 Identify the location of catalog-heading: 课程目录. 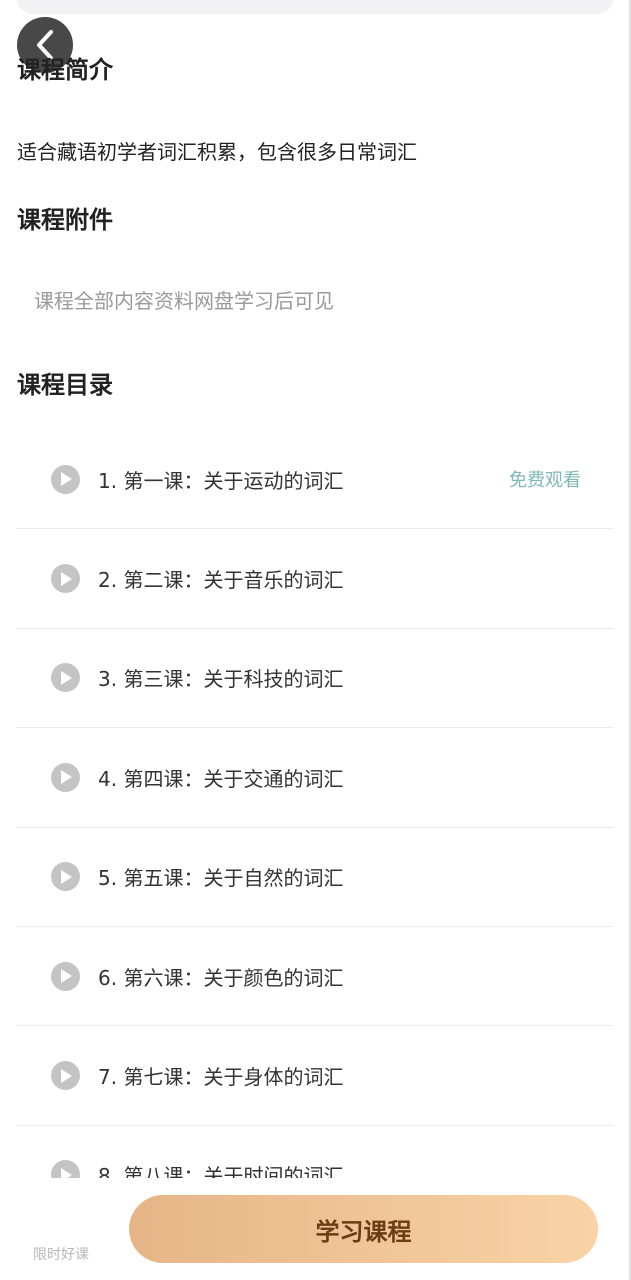
(65, 385).